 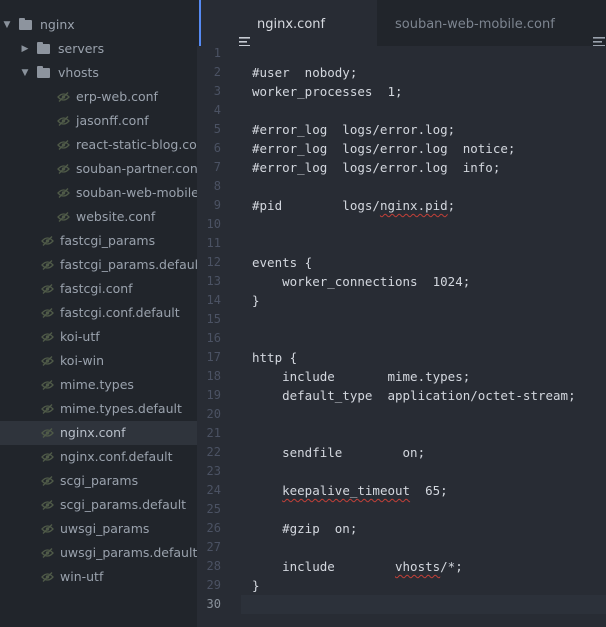 I want to click on code-line: #pid logs/nginx.pid;, so click(x=353, y=205).